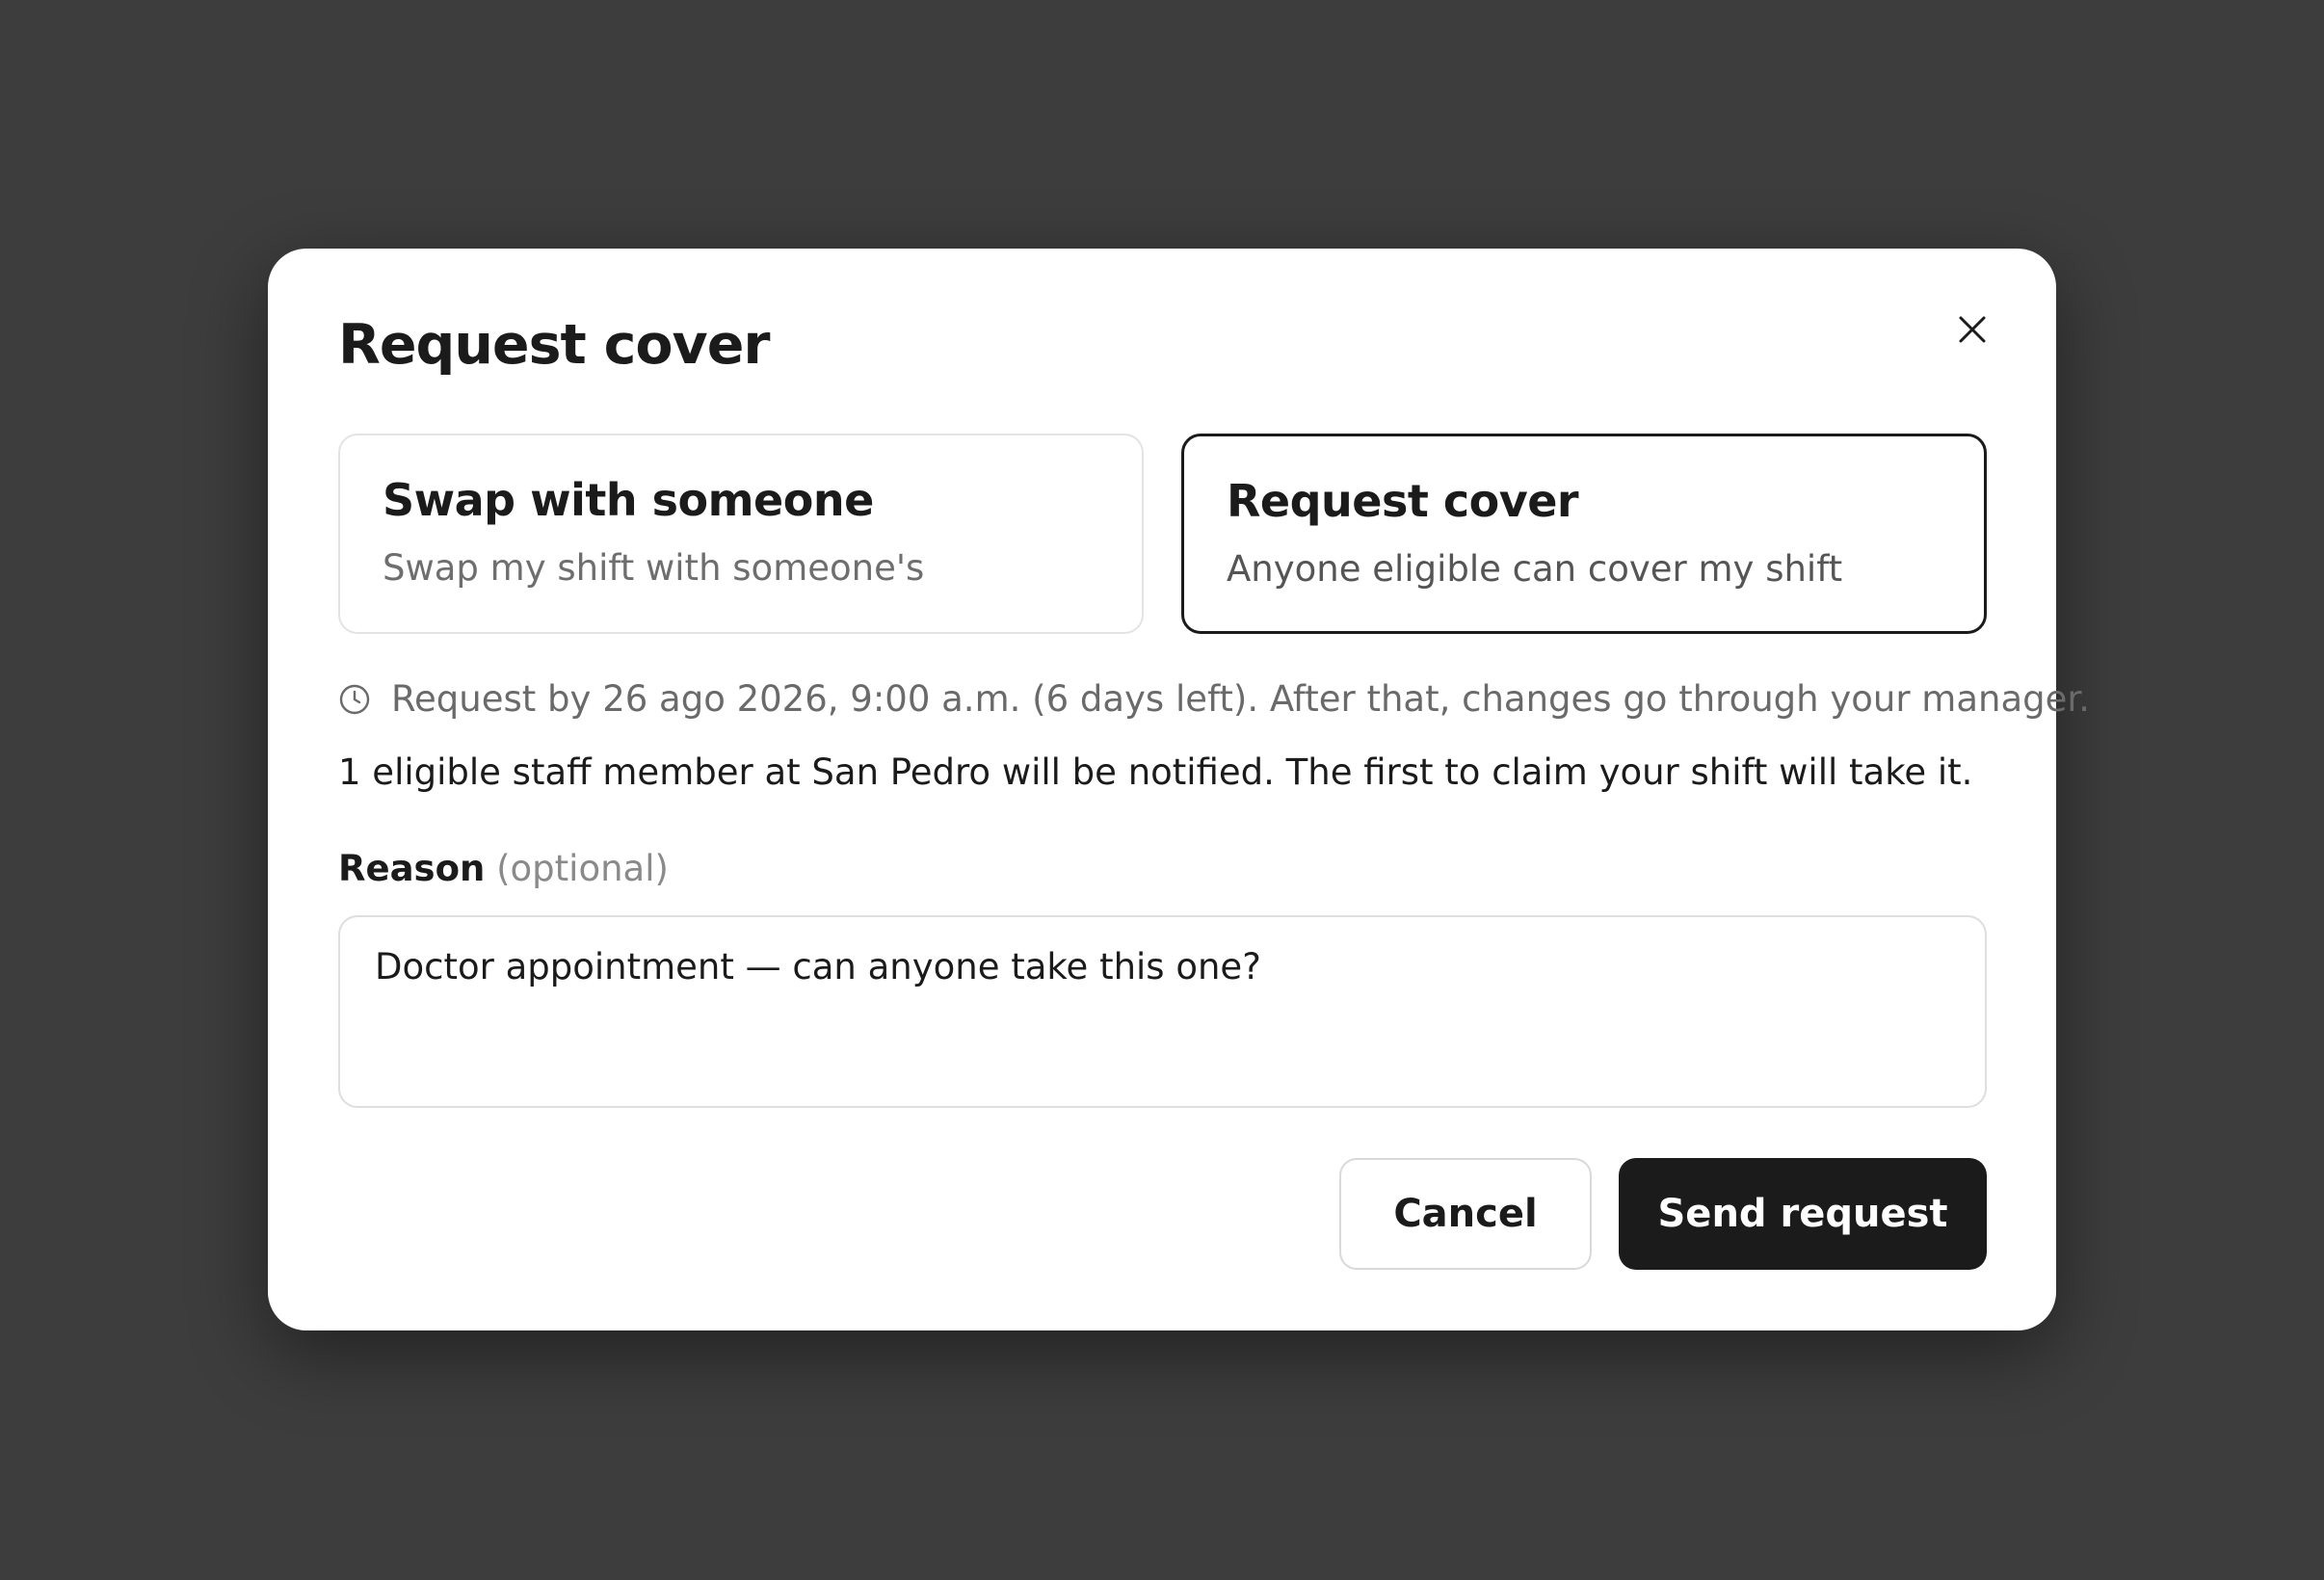  I want to click on option-cover-description: Anyone eligible can cover my shift, so click(1535, 569).